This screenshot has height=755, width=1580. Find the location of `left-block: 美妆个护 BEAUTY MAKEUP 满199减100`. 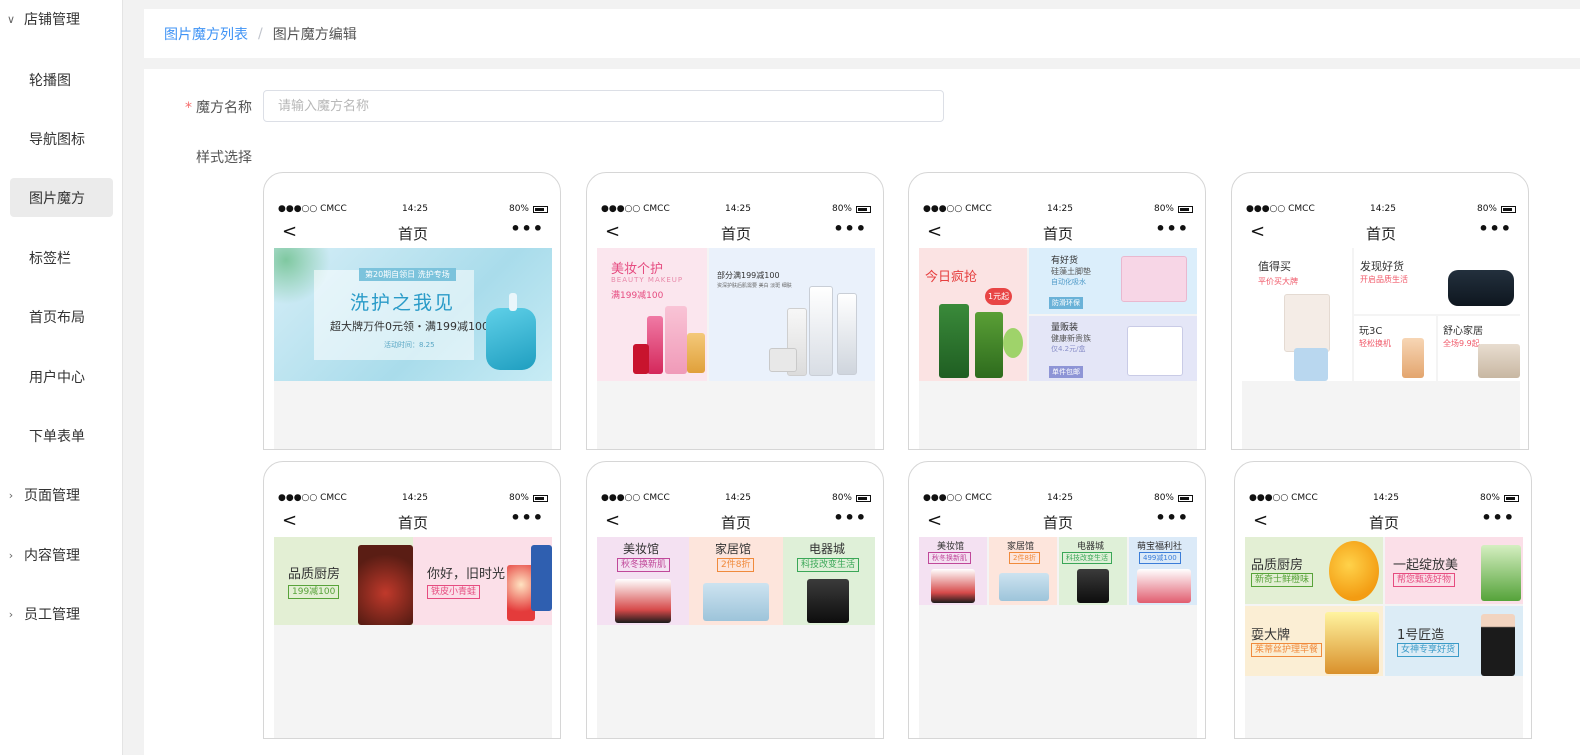

left-block: 美妆个护 BEAUTY MAKEUP 满199减100 is located at coordinates (652, 314).